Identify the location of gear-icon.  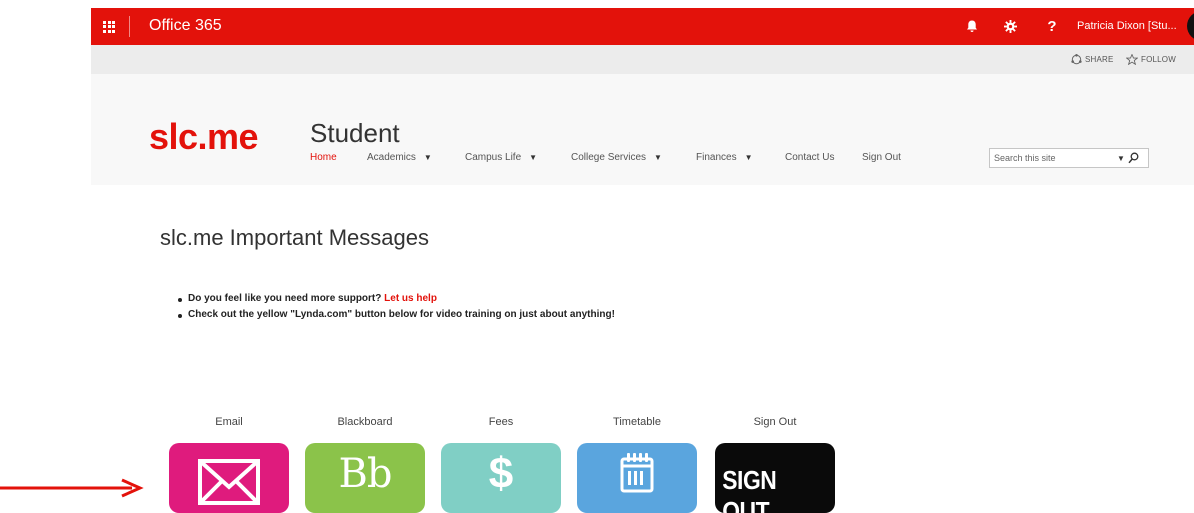
(1010, 26).